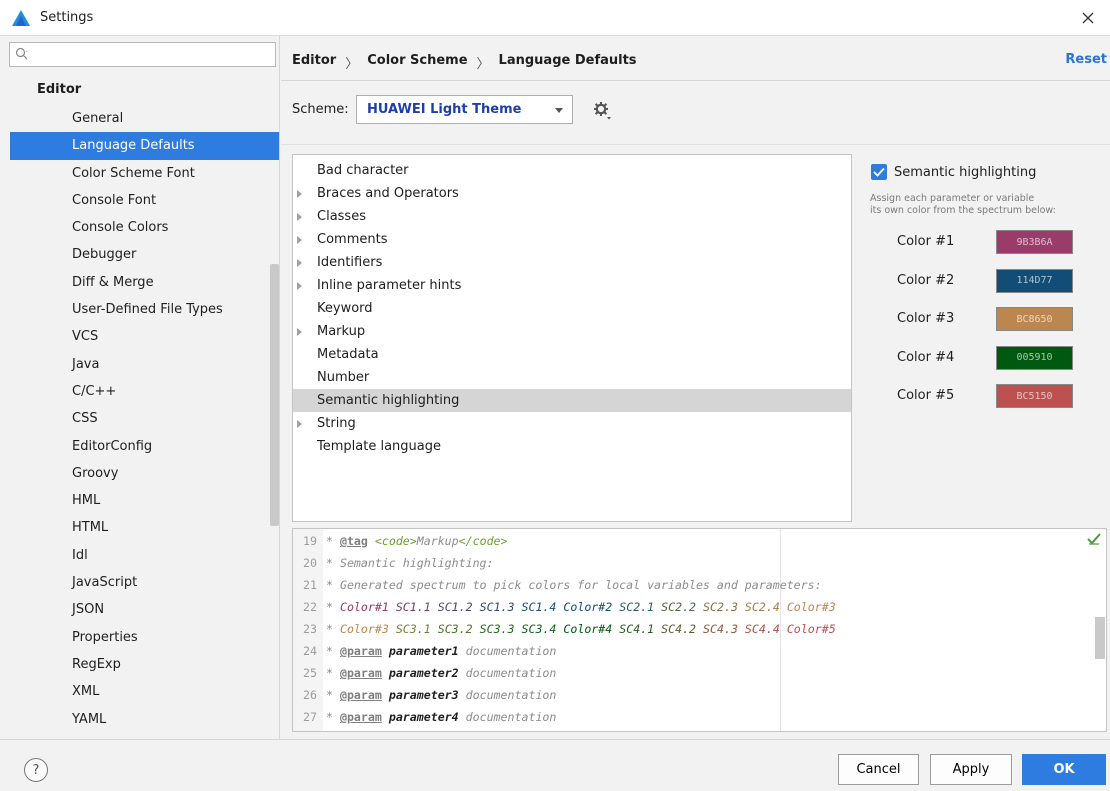 The height and width of the screenshot is (791, 1110). I want to click on breadcrumb-item: Editor, so click(314, 62).